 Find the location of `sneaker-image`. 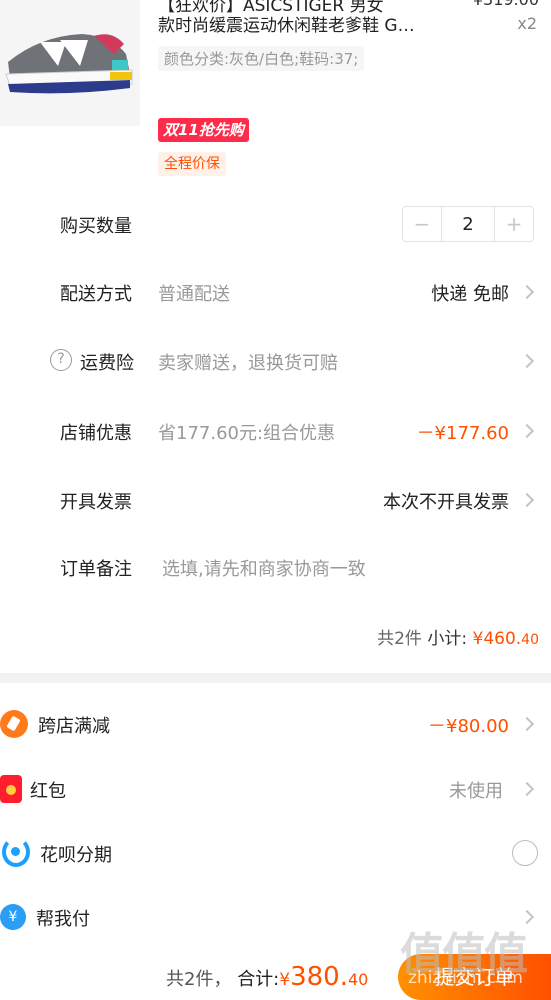

sneaker-image is located at coordinates (70, 63).